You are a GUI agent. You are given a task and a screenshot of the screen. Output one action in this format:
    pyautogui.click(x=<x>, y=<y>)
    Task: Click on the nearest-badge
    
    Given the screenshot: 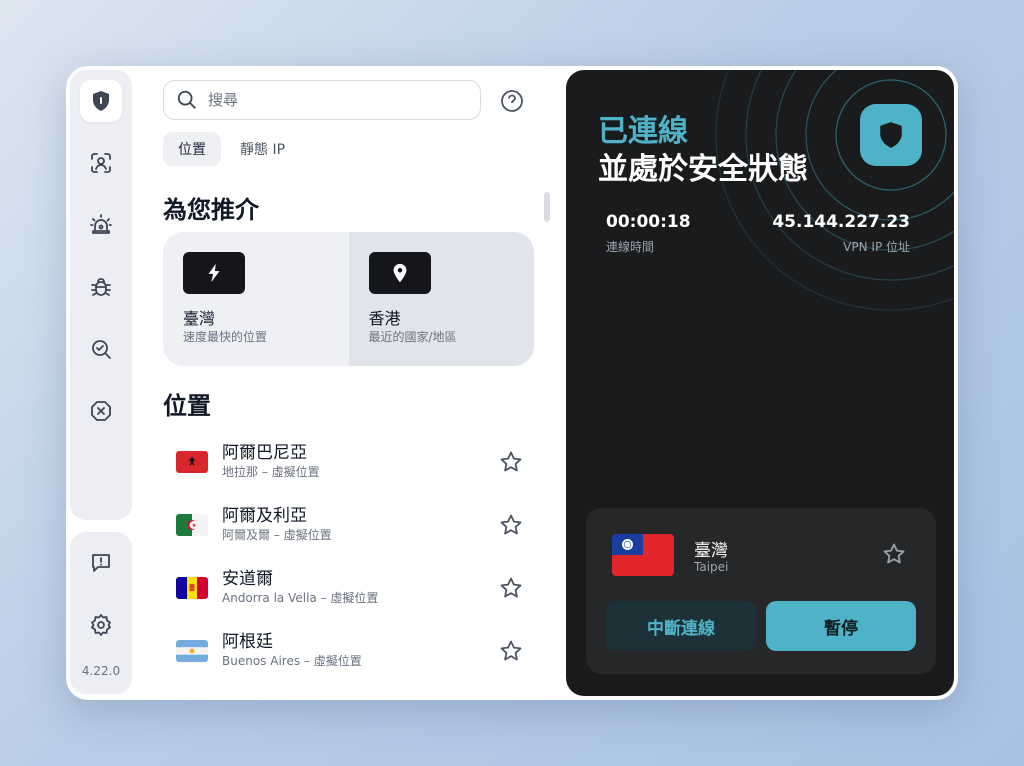 What is the action you would take?
    pyautogui.click(x=399, y=273)
    